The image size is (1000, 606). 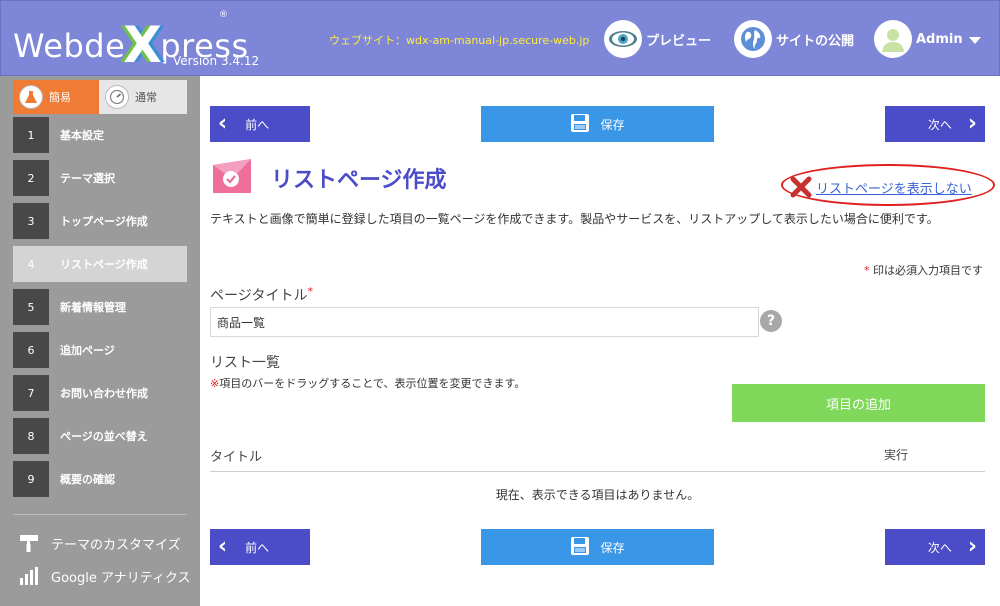 I want to click on sidebar-divider, so click(x=100, y=514).